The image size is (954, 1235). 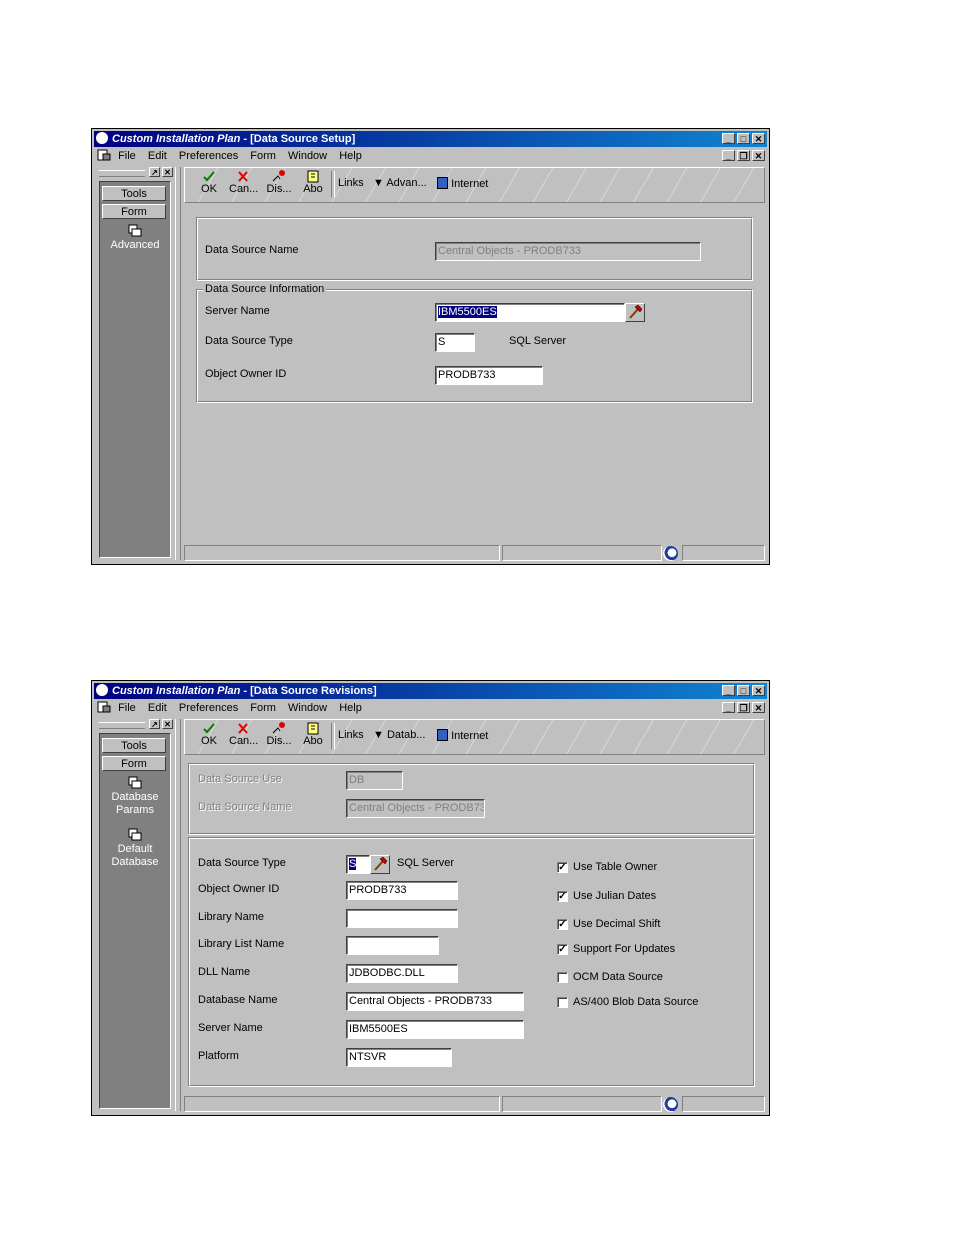 I want to click on data-source-name-label: Data Source Name, so click(x=245, y=807).